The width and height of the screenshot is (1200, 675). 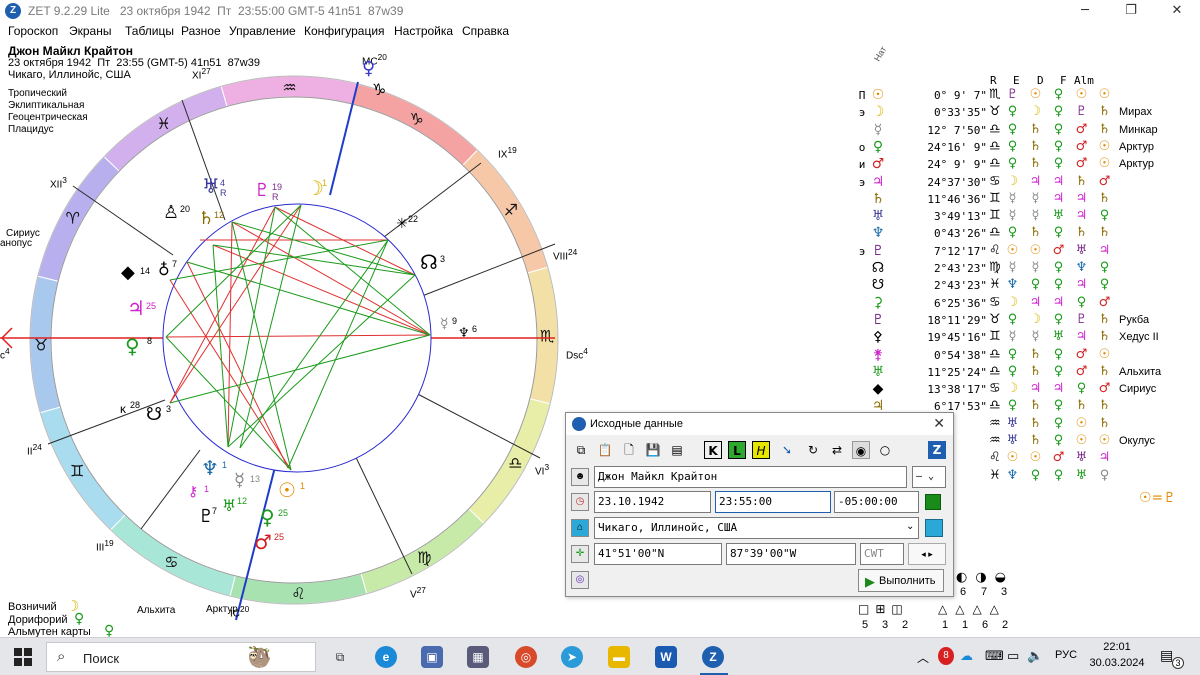 What do you see at coordinates (23, 657) in the screenshot?
I see `start-windows-icon` at bounding box center [23, 657].